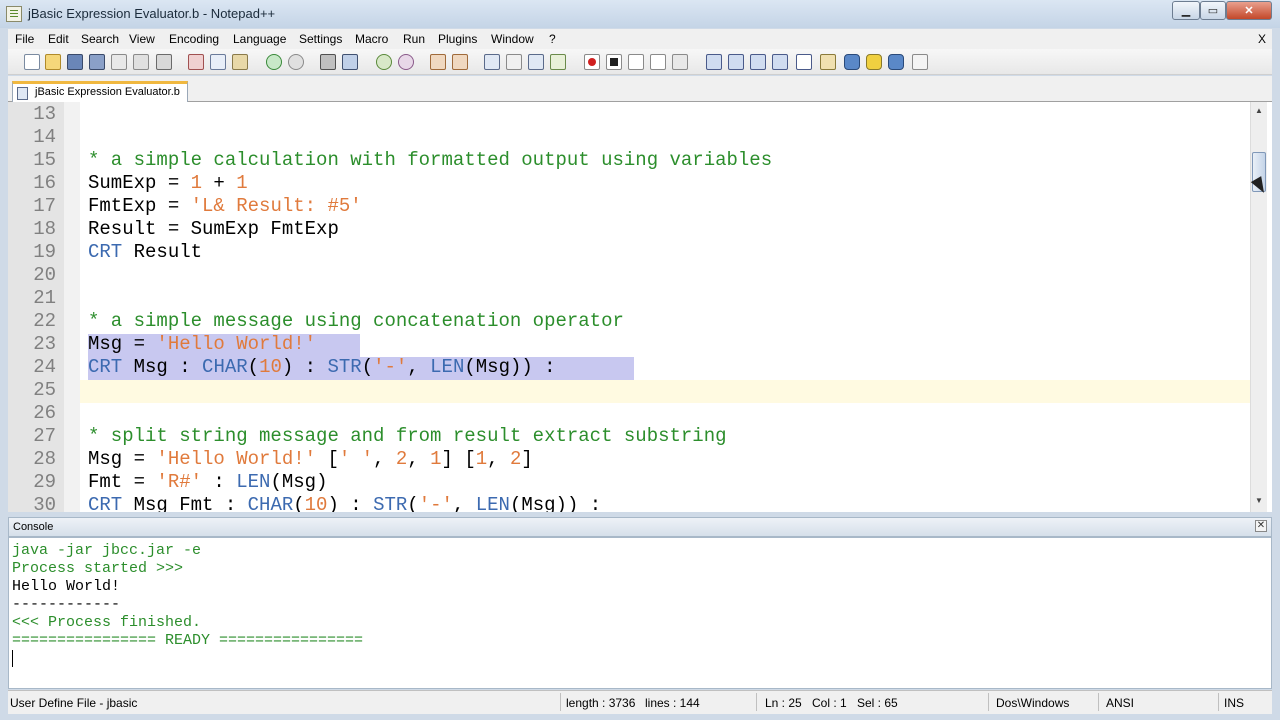 The height and width of the screenshot is (720, 1280). What do you see at coordinates (920, 62) in the screenshot?
I see `spell-check-icon` at bounding box center [920, 62].